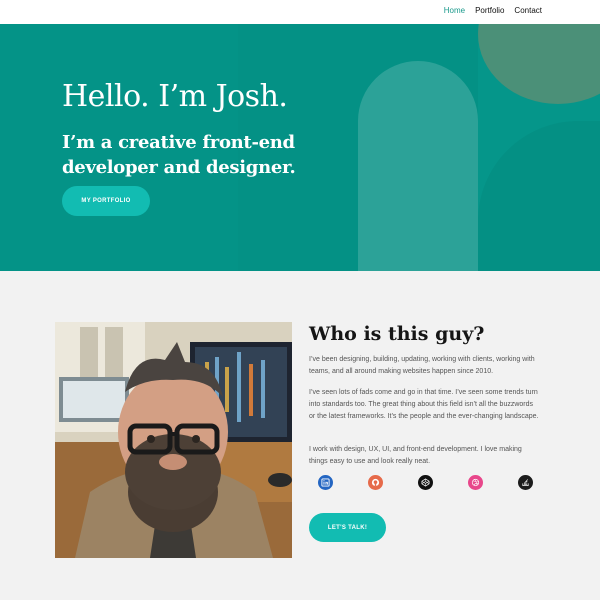  I want to click on lets-talk-button: LET'S TALK!, so click(347, 527).